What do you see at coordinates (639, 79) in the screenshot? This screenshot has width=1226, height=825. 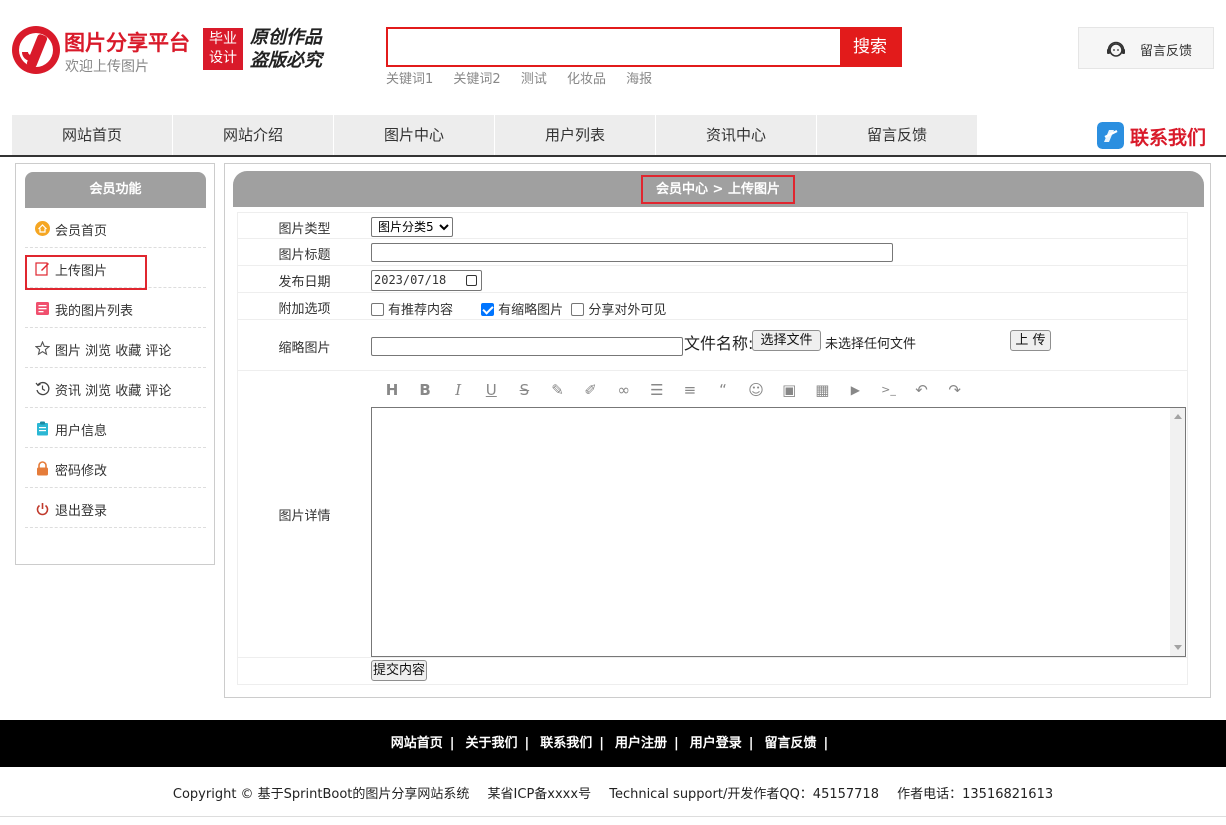 I see `hot-keyword: 海报` at bounding box center [639, 79].